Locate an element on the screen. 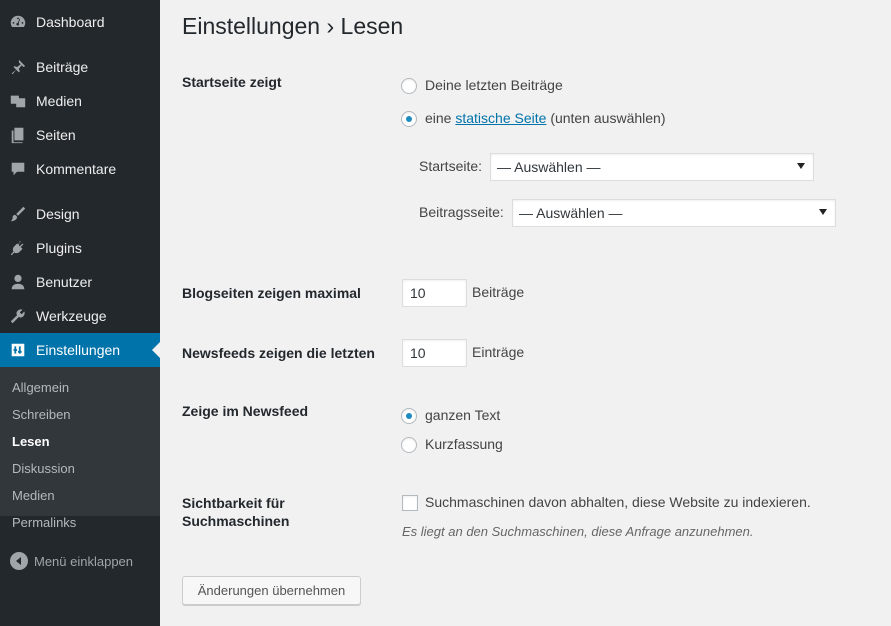 The width and height of the screenshot is (891, 626). front-page-select-value: — Auswählen — is located at coordinates (549, 167).